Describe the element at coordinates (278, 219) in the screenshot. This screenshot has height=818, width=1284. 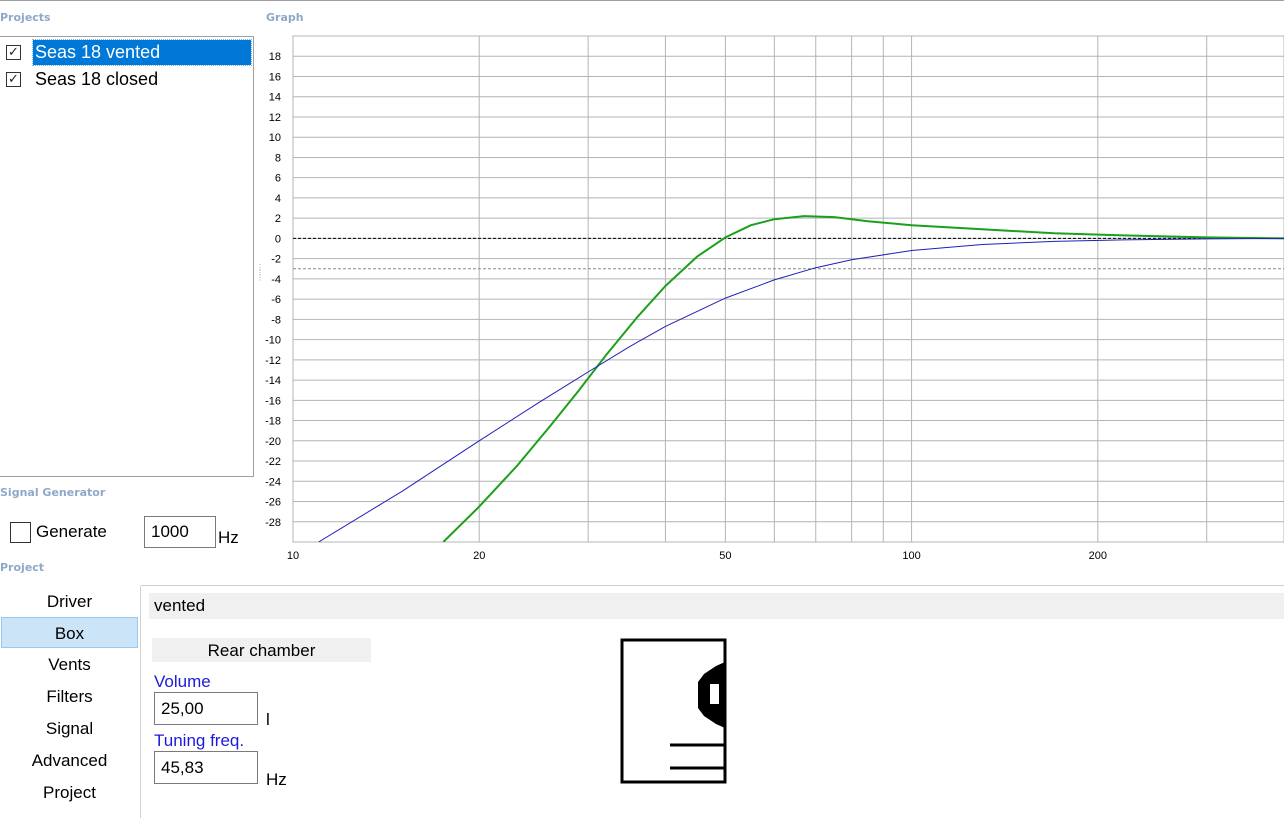
I see `y-tick-label: 2` at that location.